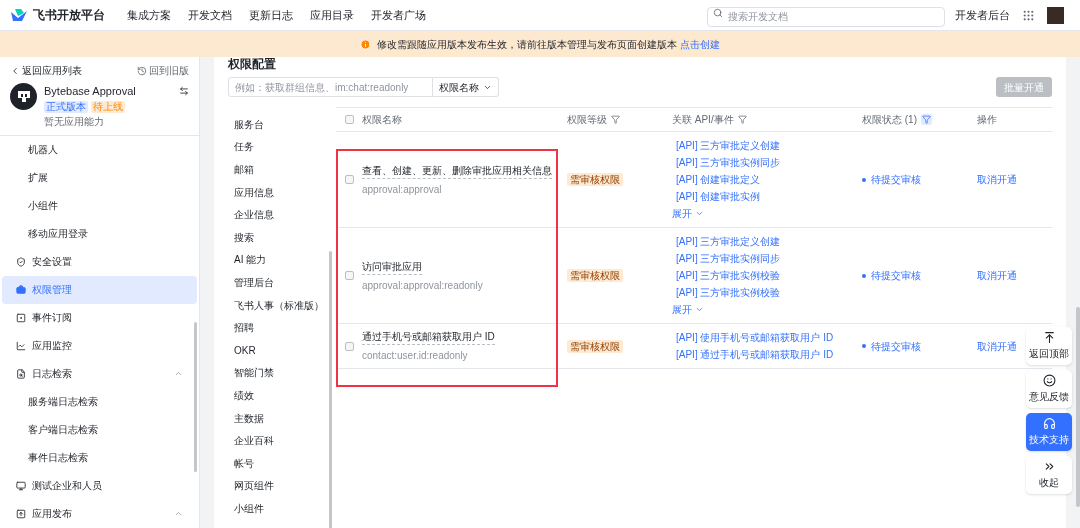  I want to click on category-item: 智能门禁, so click(285, 373).